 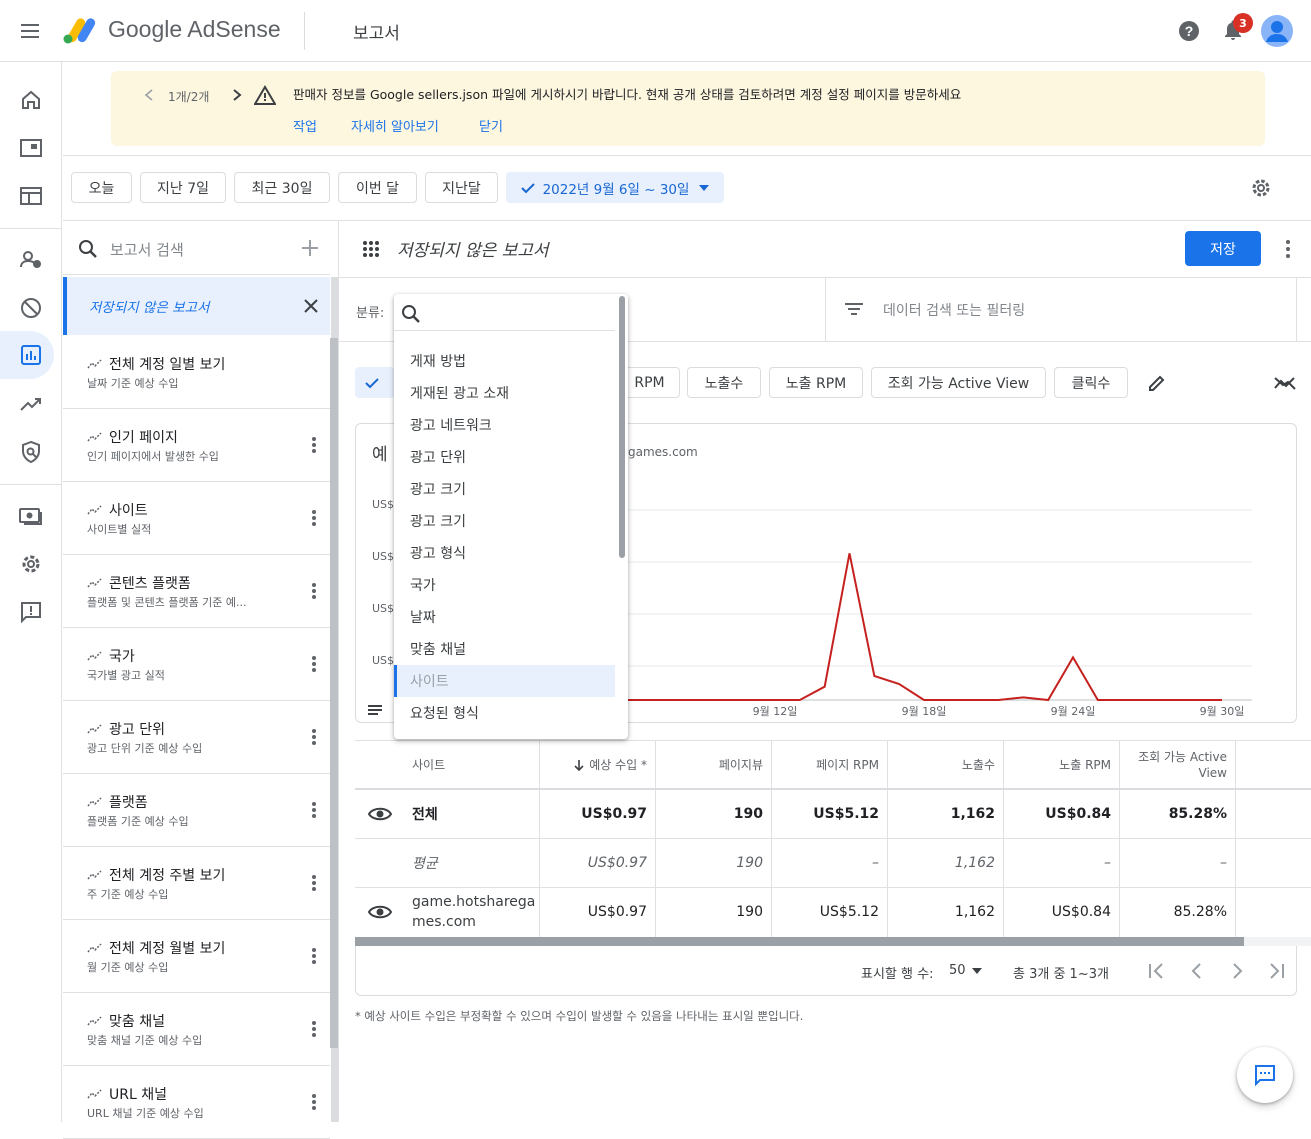 I want to click on report-item-countries: 국가 국가별 광고 실적, so click(x=196, y=664).